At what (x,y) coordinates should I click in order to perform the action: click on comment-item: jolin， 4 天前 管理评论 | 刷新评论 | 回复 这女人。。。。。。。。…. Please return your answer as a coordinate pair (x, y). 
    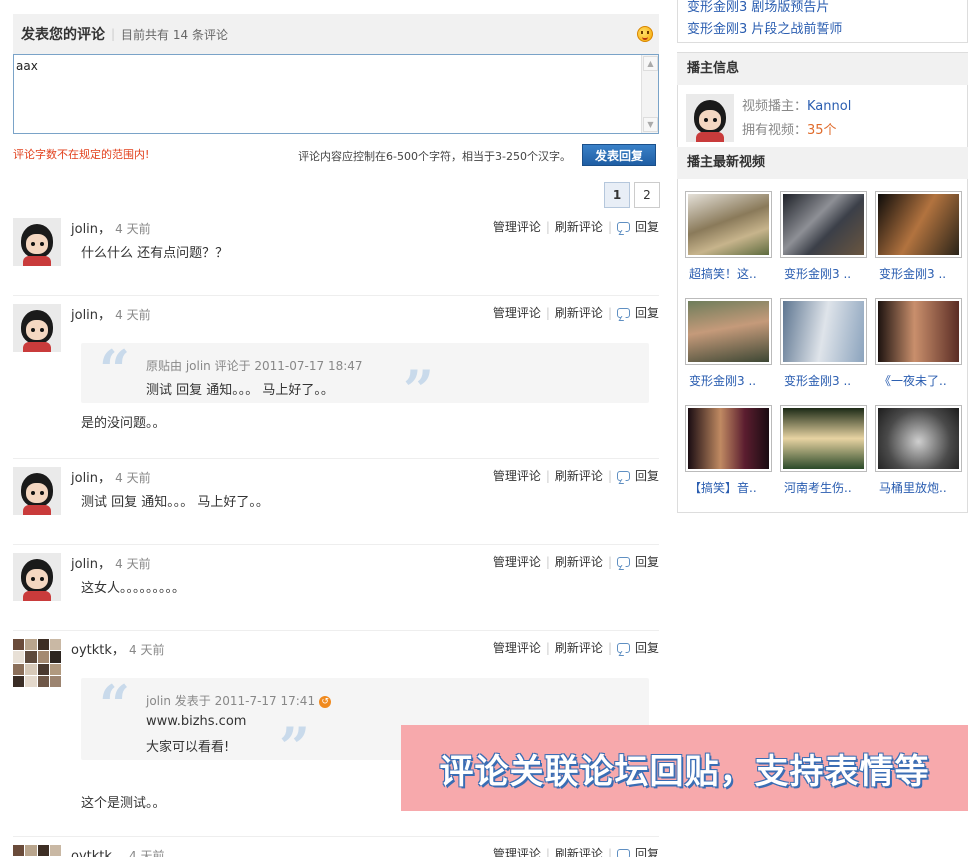
    Looking at the image, I should click on (336, 588).